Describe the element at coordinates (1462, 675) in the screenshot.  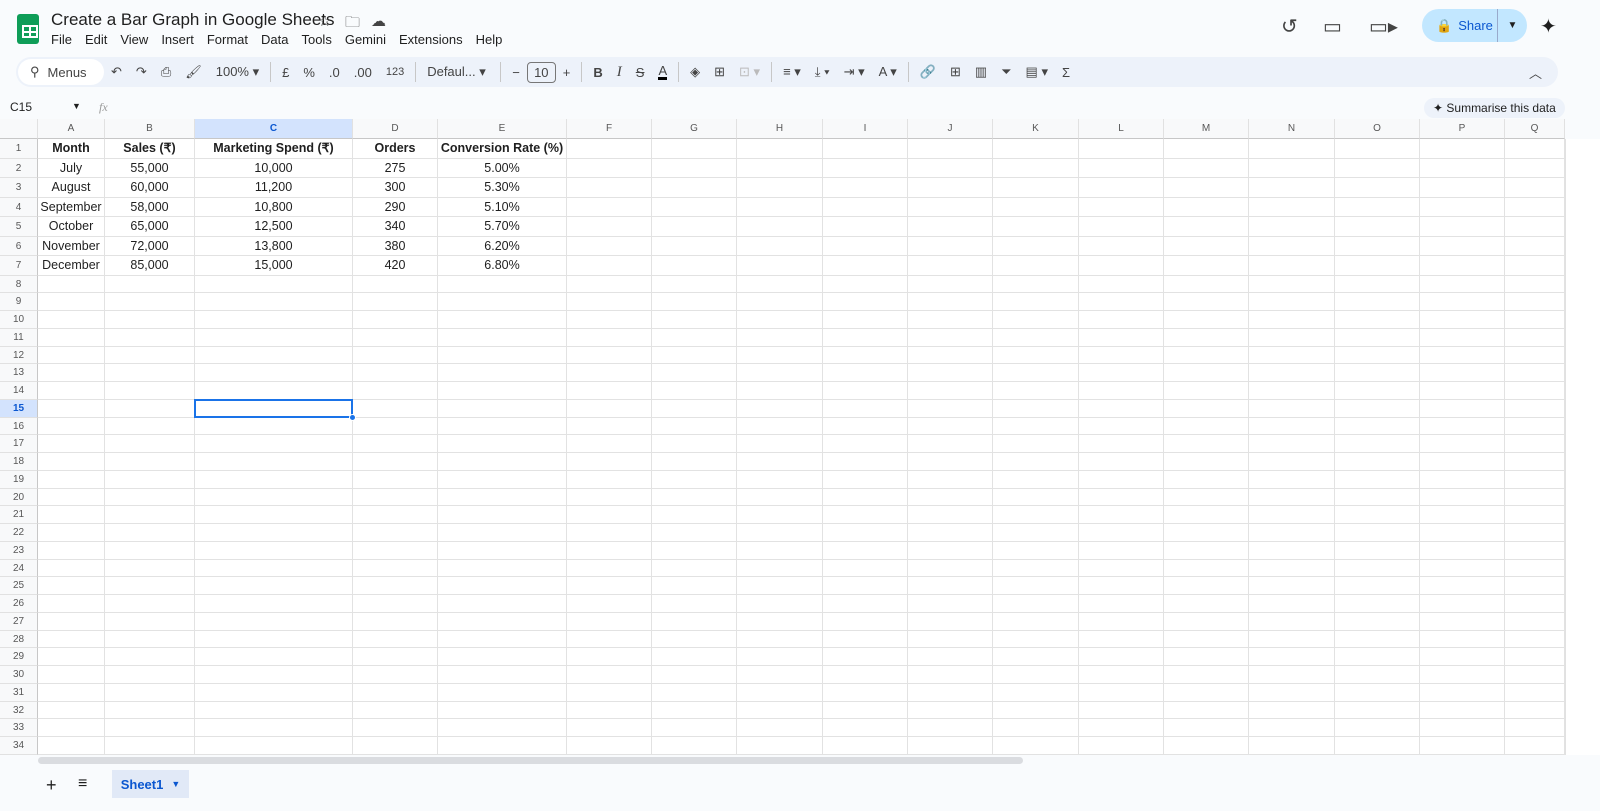
I see `cell-p30` at that location.